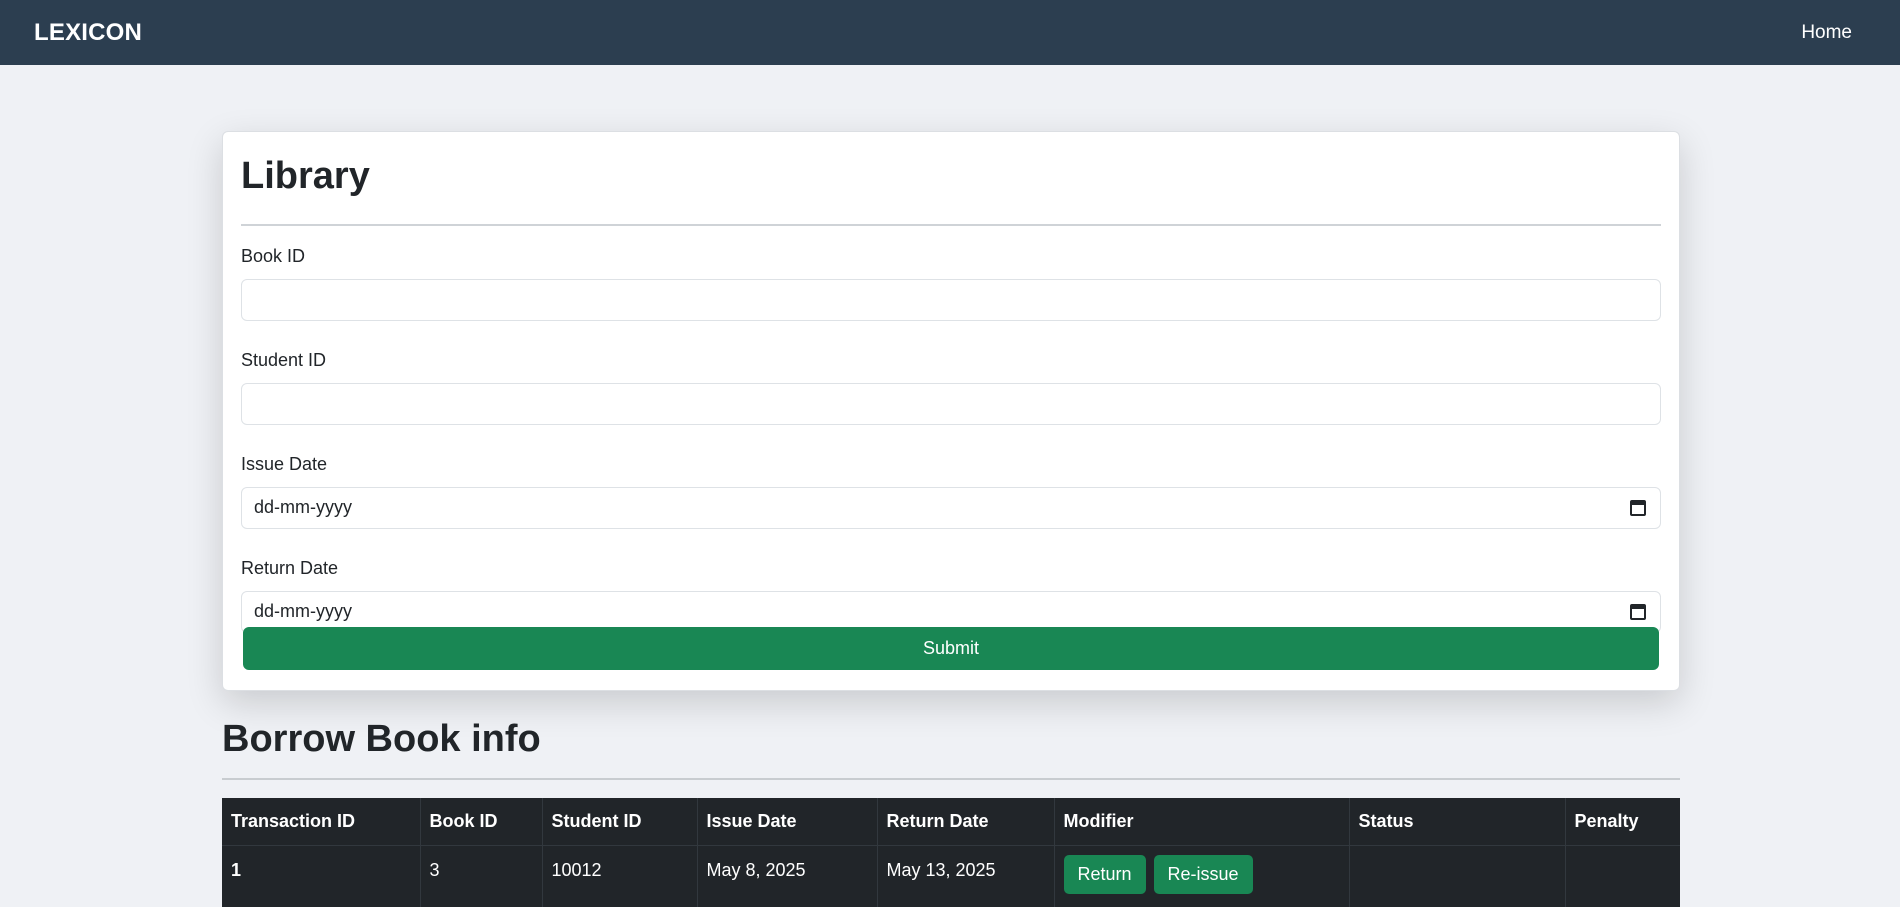  What do you see at coordinates (481, 821) in the screenshot?
I see `col-book-id: Book ID` at bounding box center [481, 821].